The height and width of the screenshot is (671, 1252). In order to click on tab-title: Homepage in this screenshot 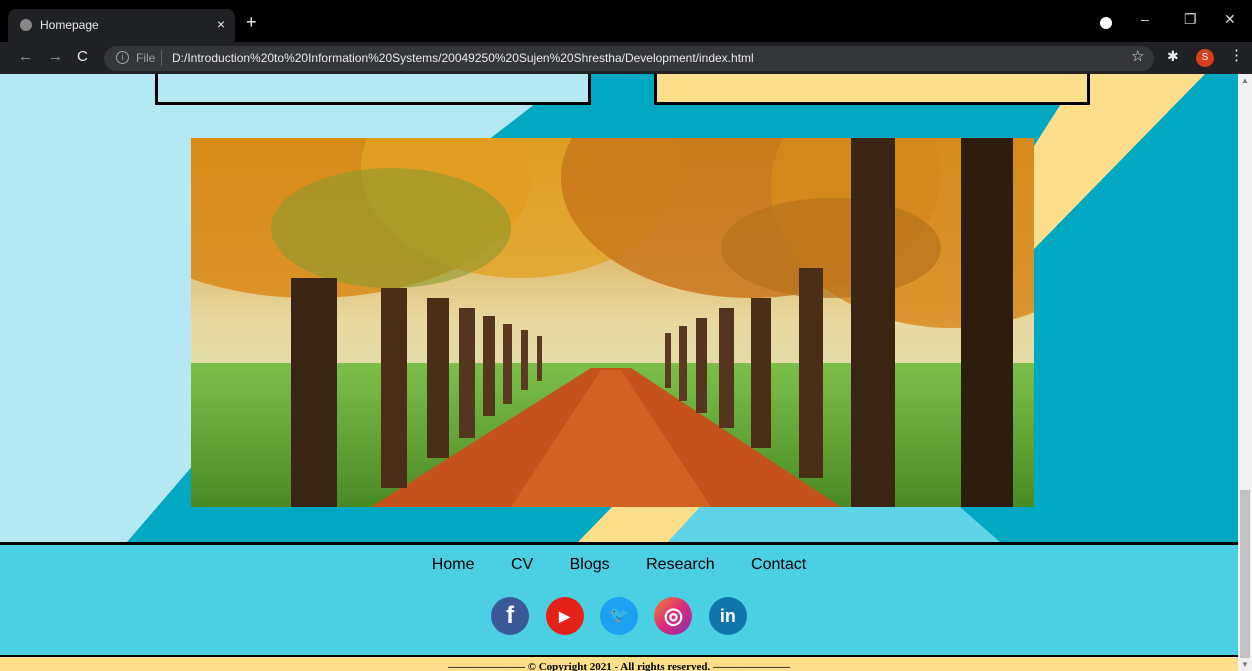, I will do `click(69, 25)`.